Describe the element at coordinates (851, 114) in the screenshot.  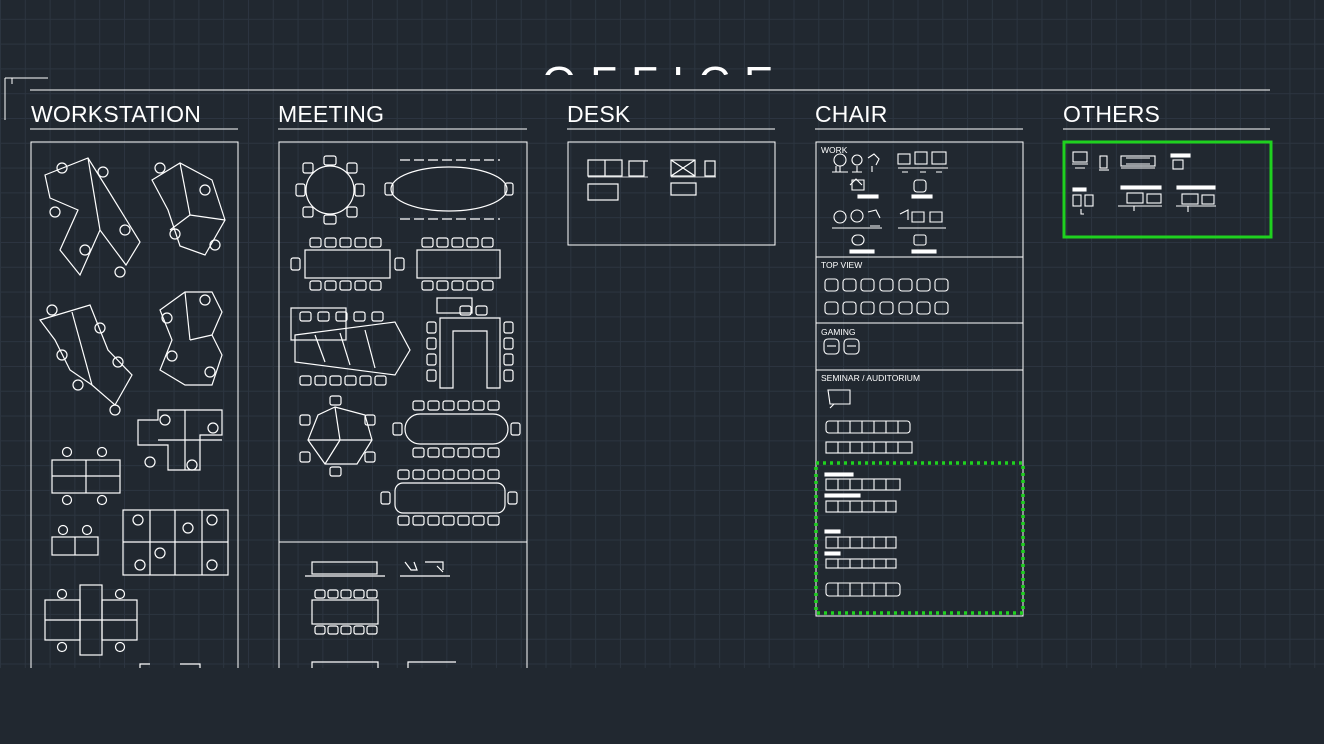
I see `chair-heading: CHAIR` at that location.